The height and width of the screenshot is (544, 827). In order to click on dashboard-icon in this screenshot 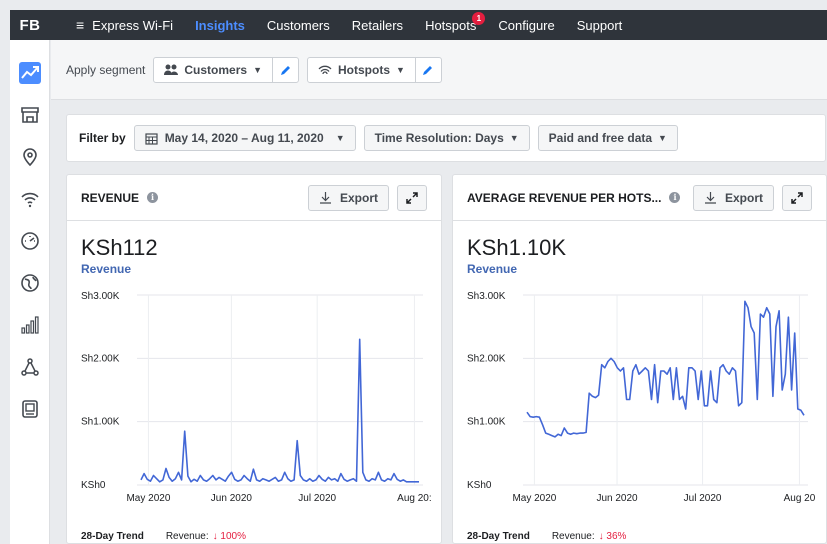, I will do `click(30, 241)`.